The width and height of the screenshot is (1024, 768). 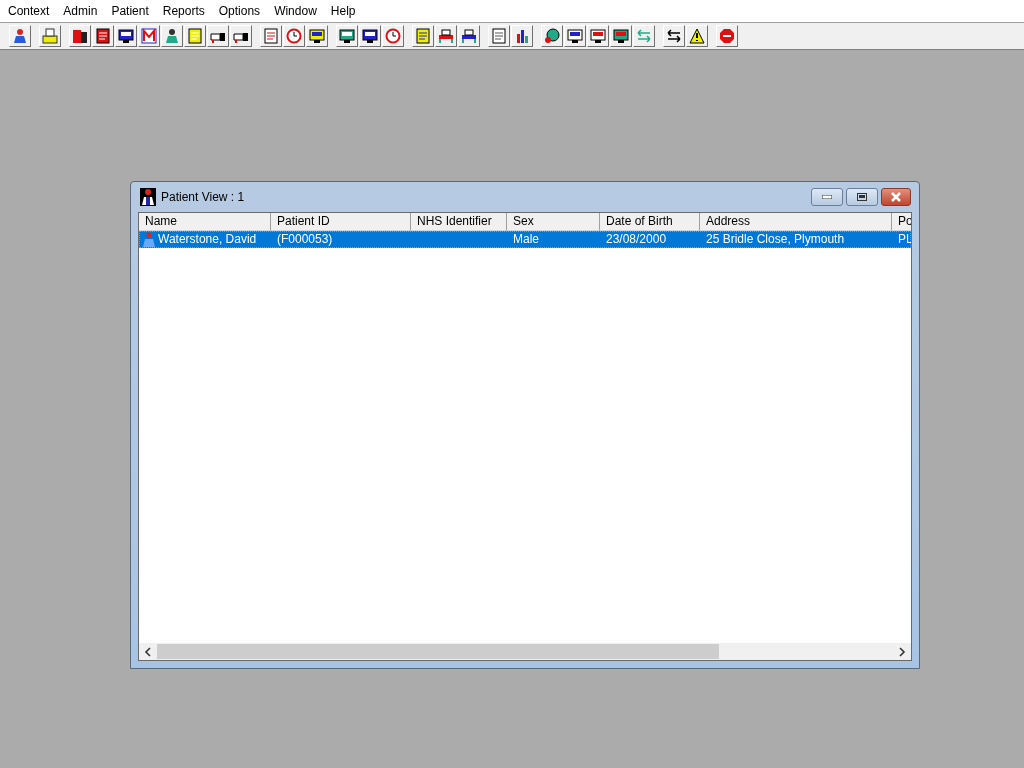 I want to click on menu-item: Window, so click(x=295, y=11).